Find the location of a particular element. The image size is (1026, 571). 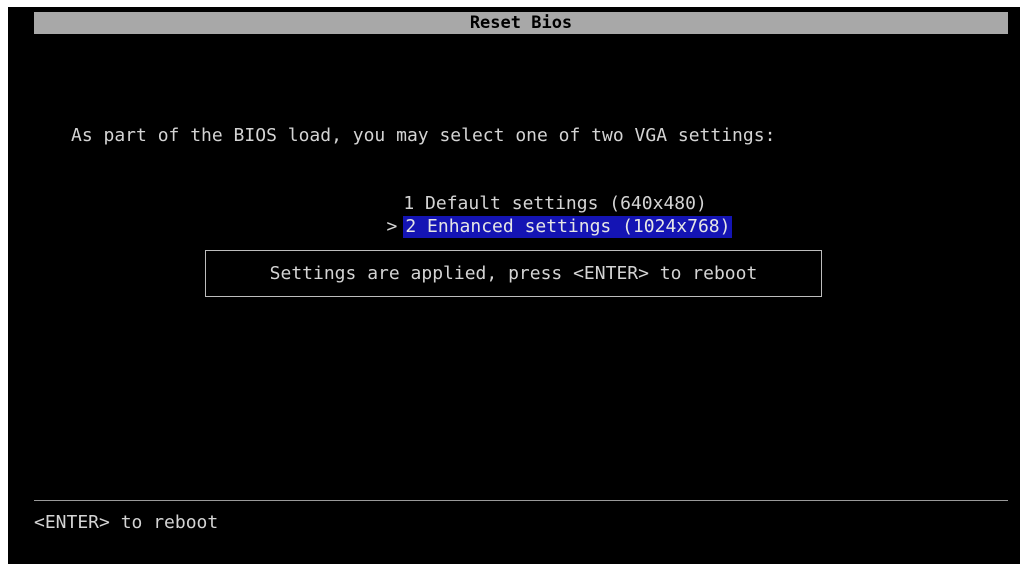

window-title: Reset Bios is located at coordinates (521, 23).